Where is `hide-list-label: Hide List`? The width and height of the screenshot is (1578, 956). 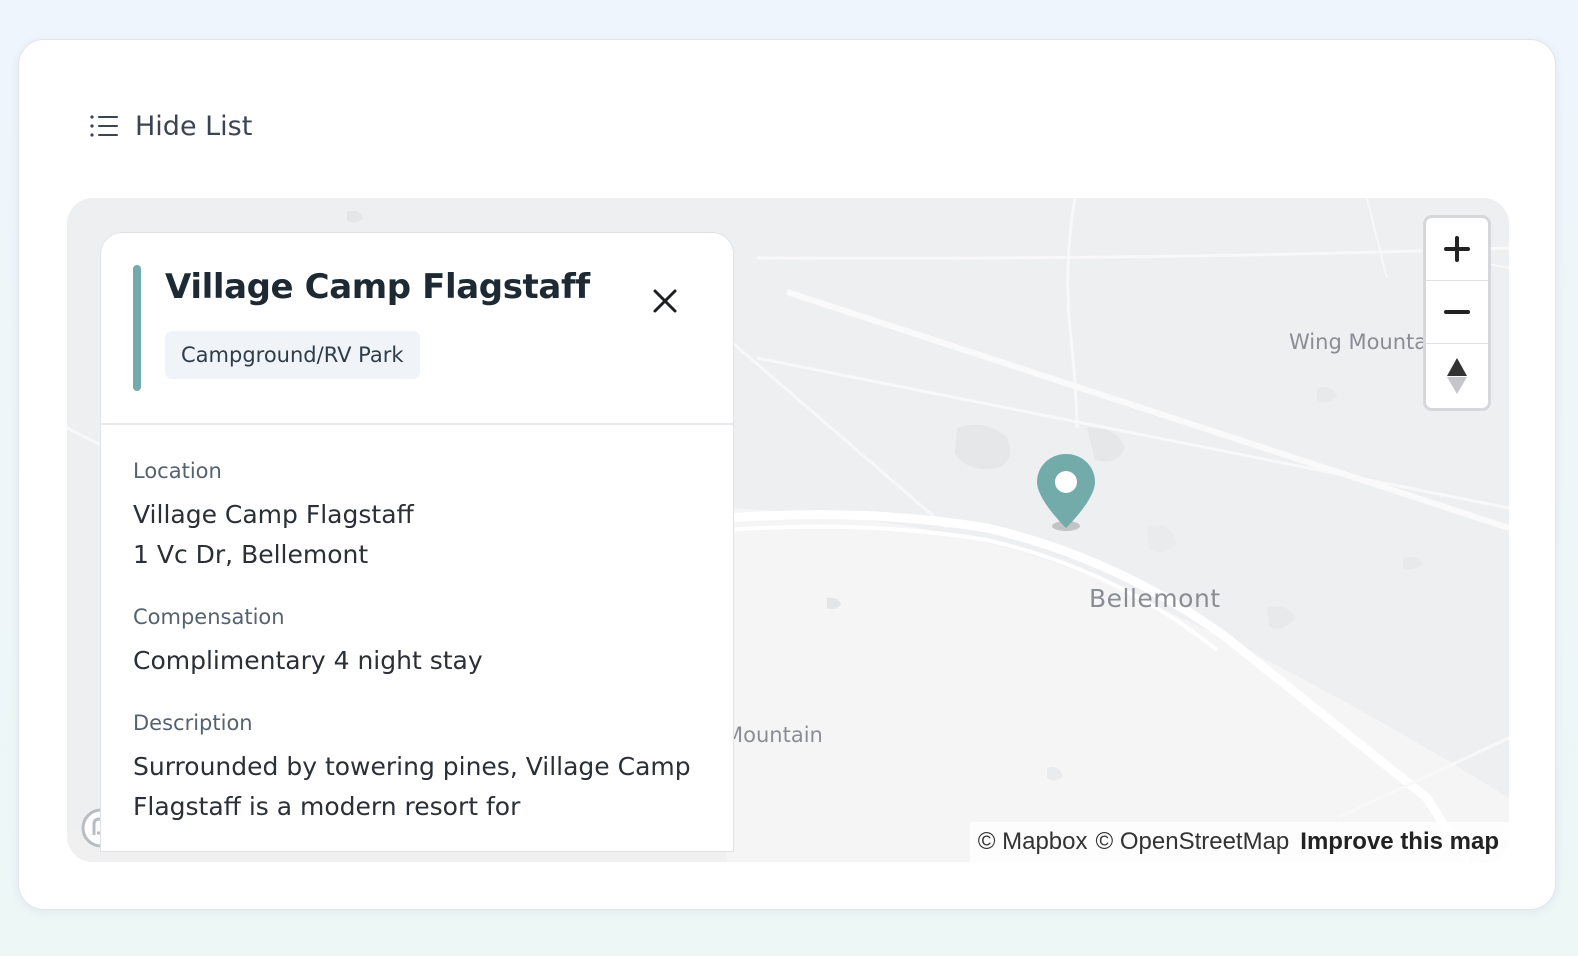
hide-list-label: Hide List is located at coordinates (194, 126).